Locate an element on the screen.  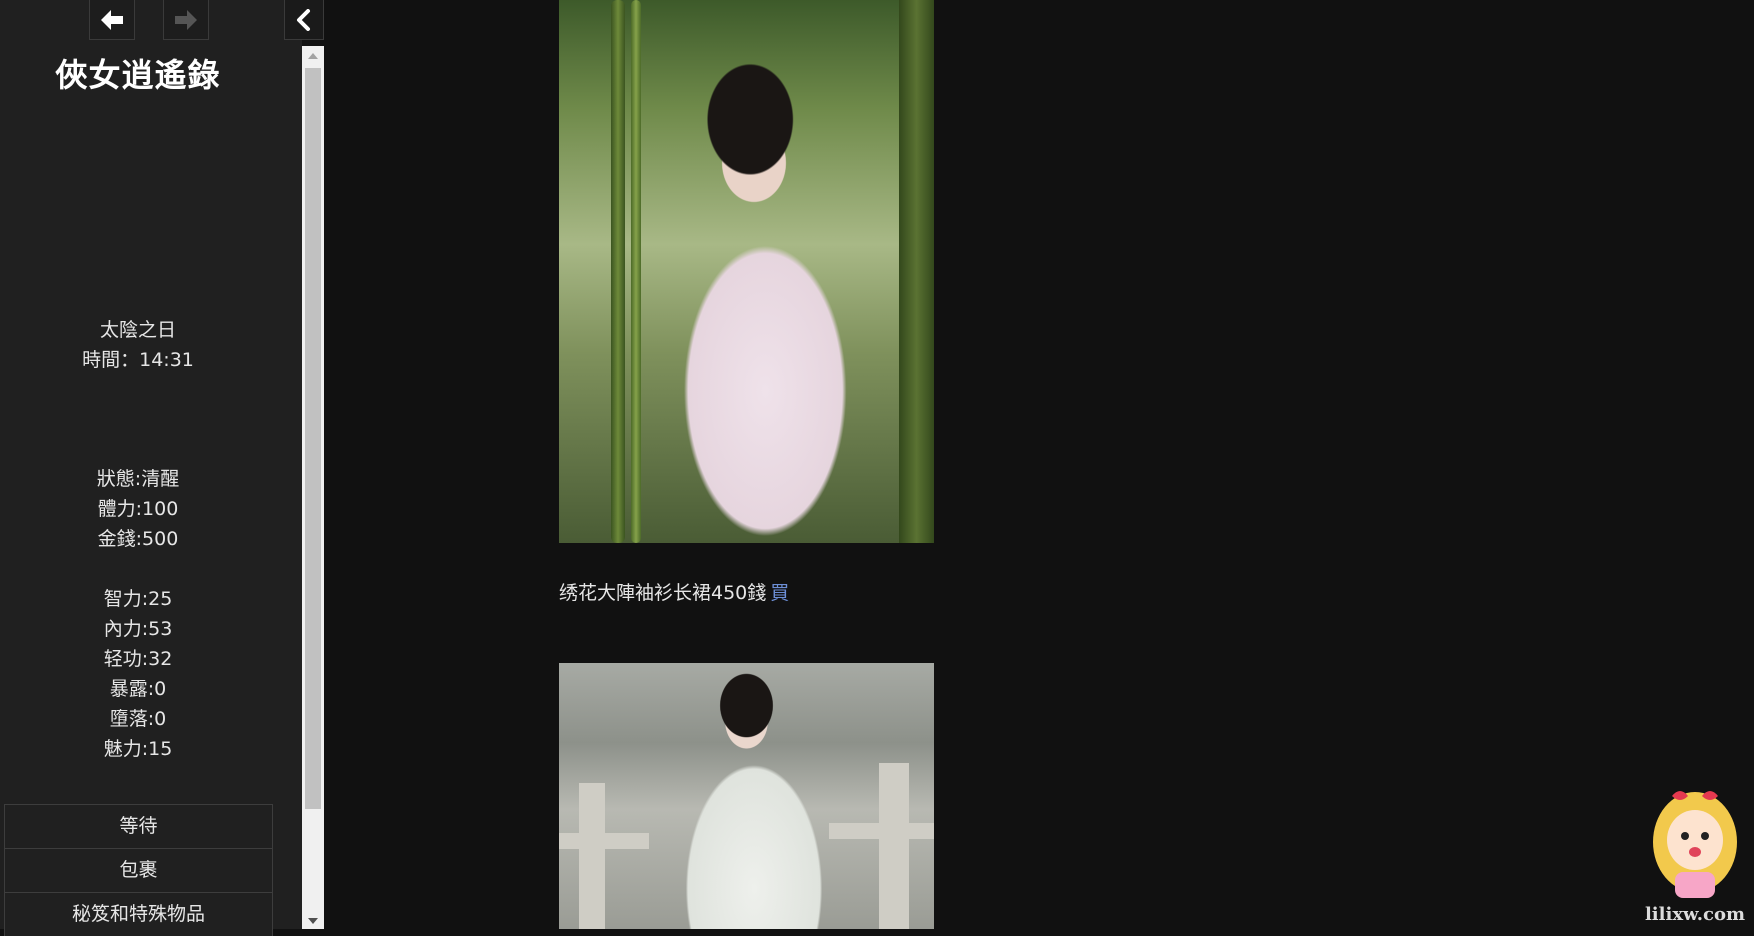
site-watermark: lilixw.com is located at coordinates (1695, 855).